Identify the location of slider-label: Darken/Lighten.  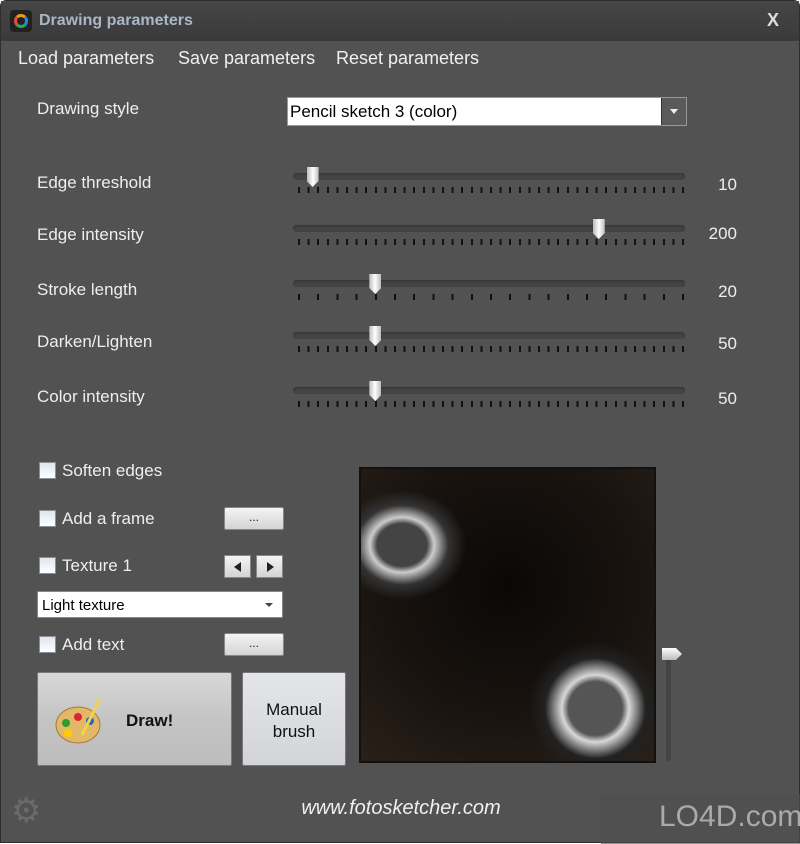
(95, 341).